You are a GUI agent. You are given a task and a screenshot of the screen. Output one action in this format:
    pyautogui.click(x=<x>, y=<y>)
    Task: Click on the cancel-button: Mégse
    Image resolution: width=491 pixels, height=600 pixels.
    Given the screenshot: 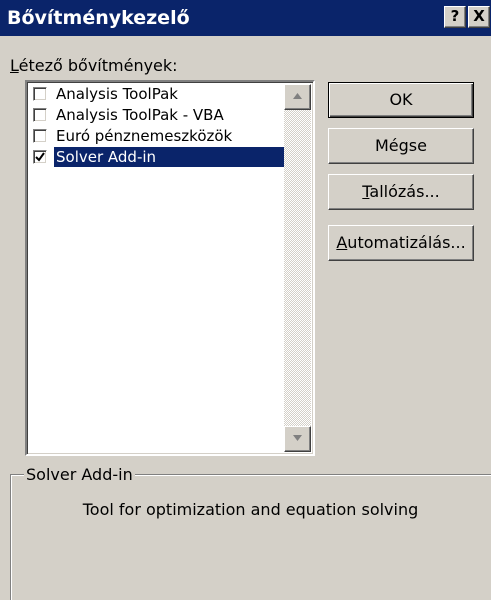 What is the action you would take?
    pyautogui.click(x=401, y=146)
    